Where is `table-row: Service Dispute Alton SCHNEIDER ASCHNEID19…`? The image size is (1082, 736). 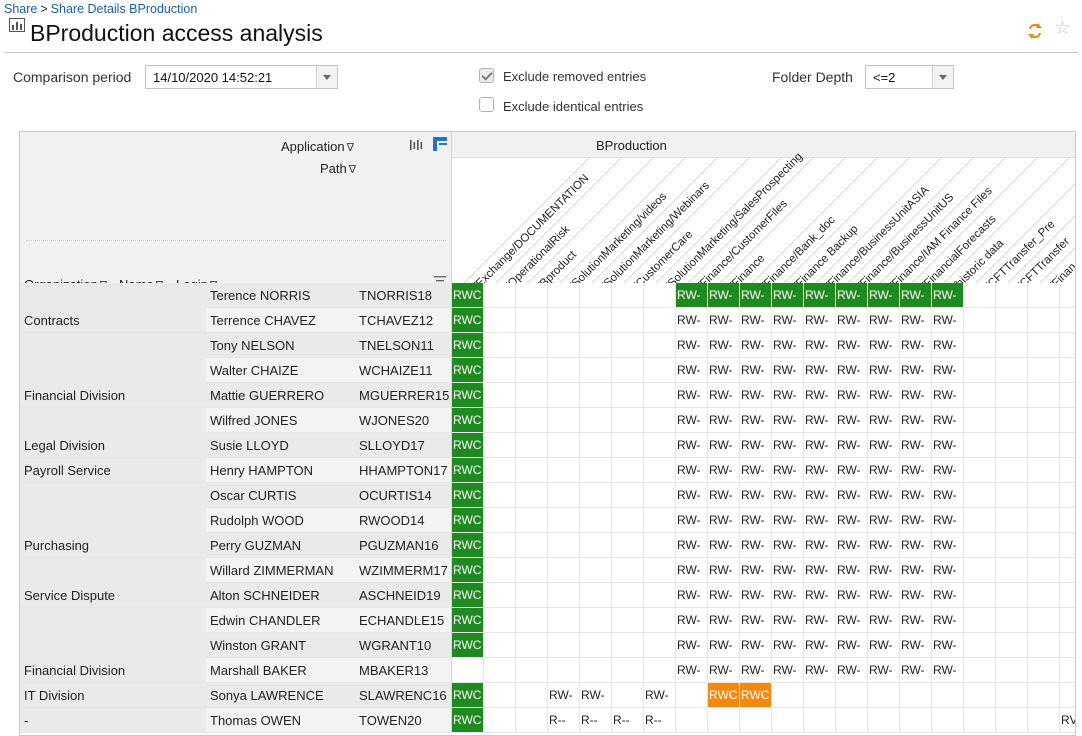
table-row: Service Dispute Alton SCHNEIDER ASCHNEID19… is located at coordinates (547, 595).